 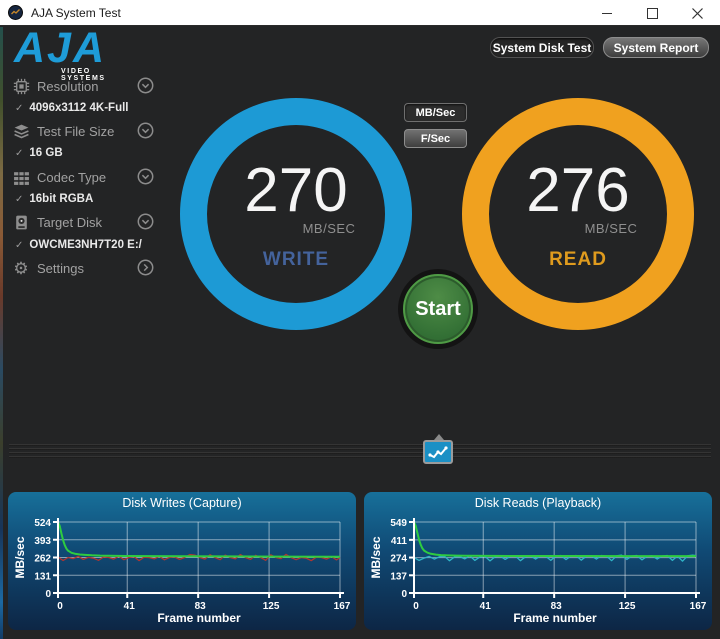 What do you see at coordinates (296, 190) in the screenshot?
I see `write-speed-value: 270` at bounding box center [296, 190].